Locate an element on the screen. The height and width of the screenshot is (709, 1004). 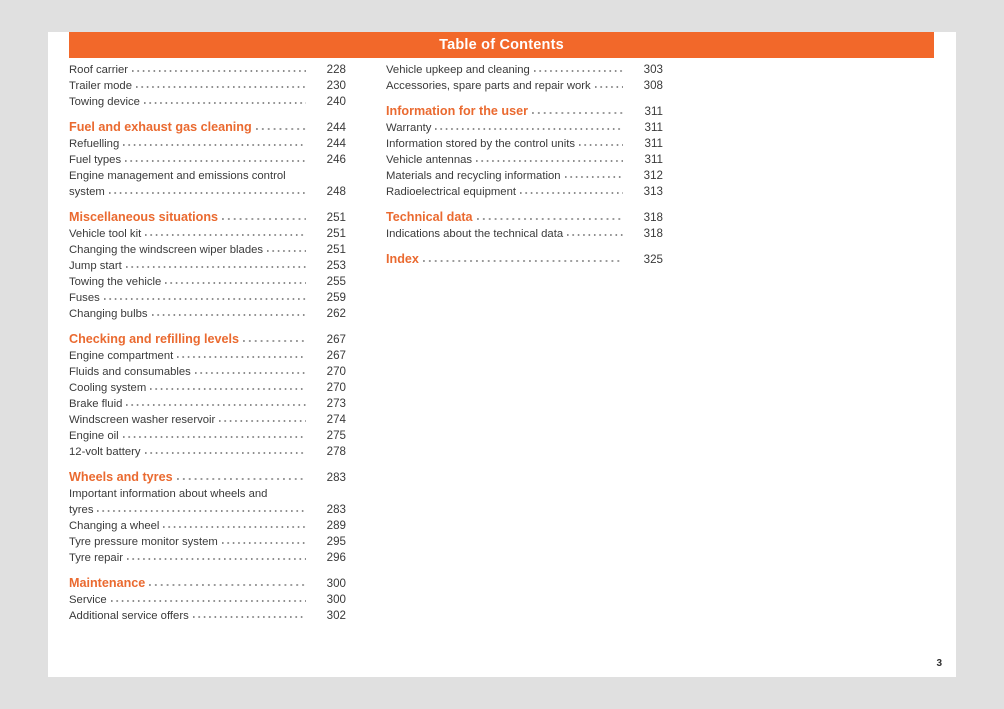
toc-entry: Tyre repair 296 is located at coordinates (207, 558).